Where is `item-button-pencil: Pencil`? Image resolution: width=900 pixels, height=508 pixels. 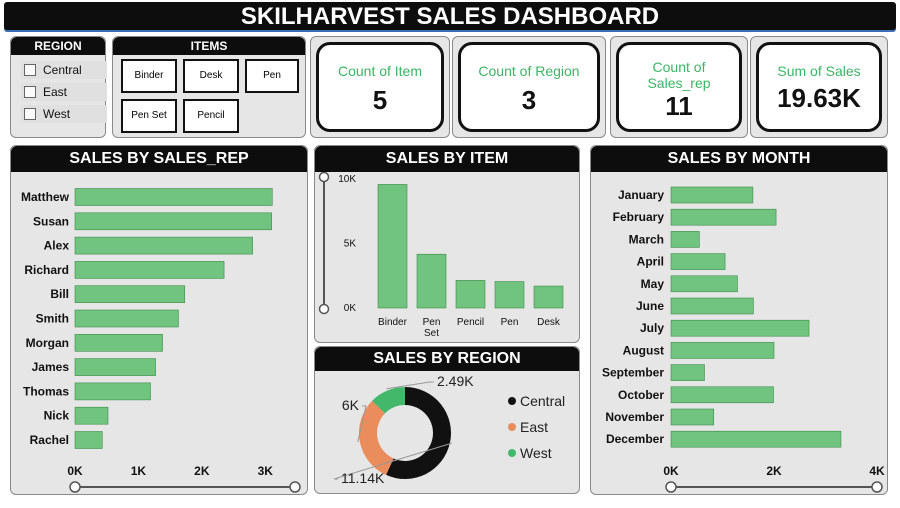 item-button-pencil: Pencil is located at coordinates (211, 116).